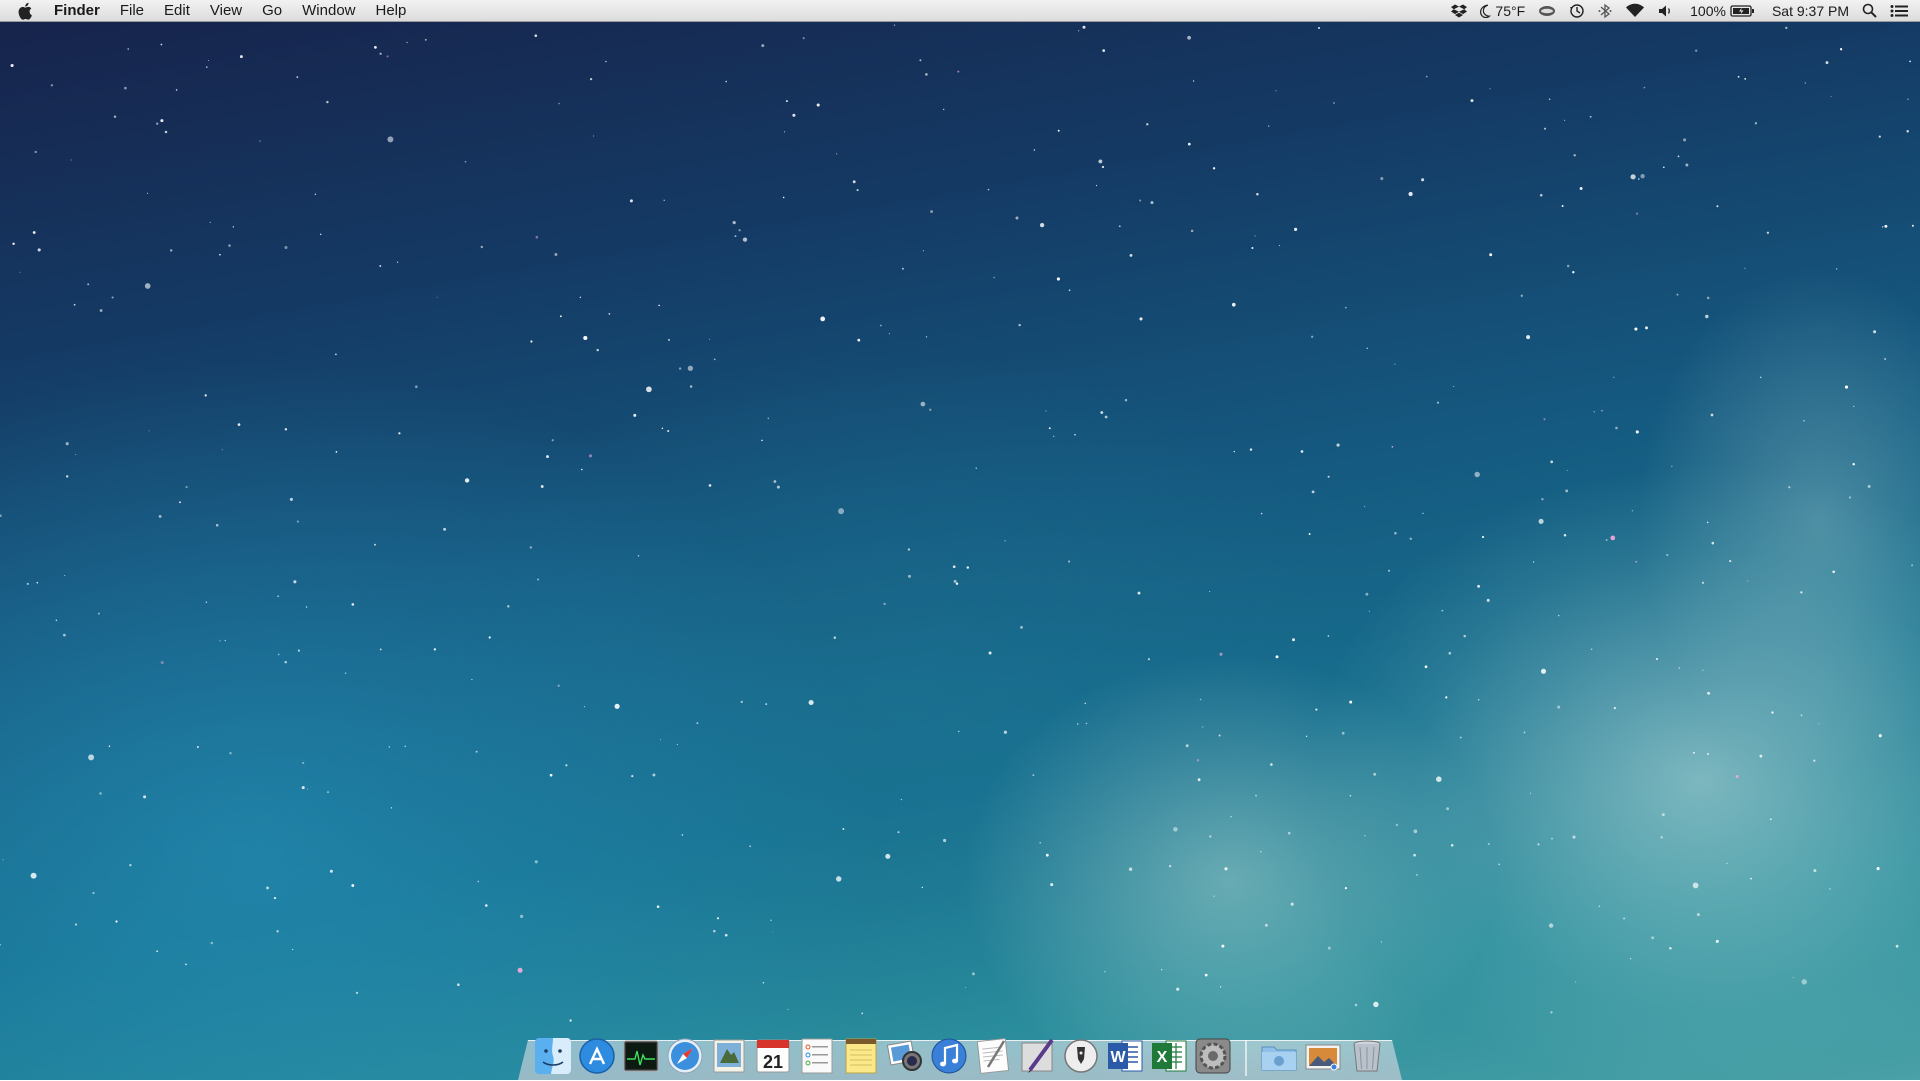 The width and height of the screenshot is (1920, 1081). Describe the element at coordinates (226, 11) in the screenshot. I see `menu-view: View` at that location.